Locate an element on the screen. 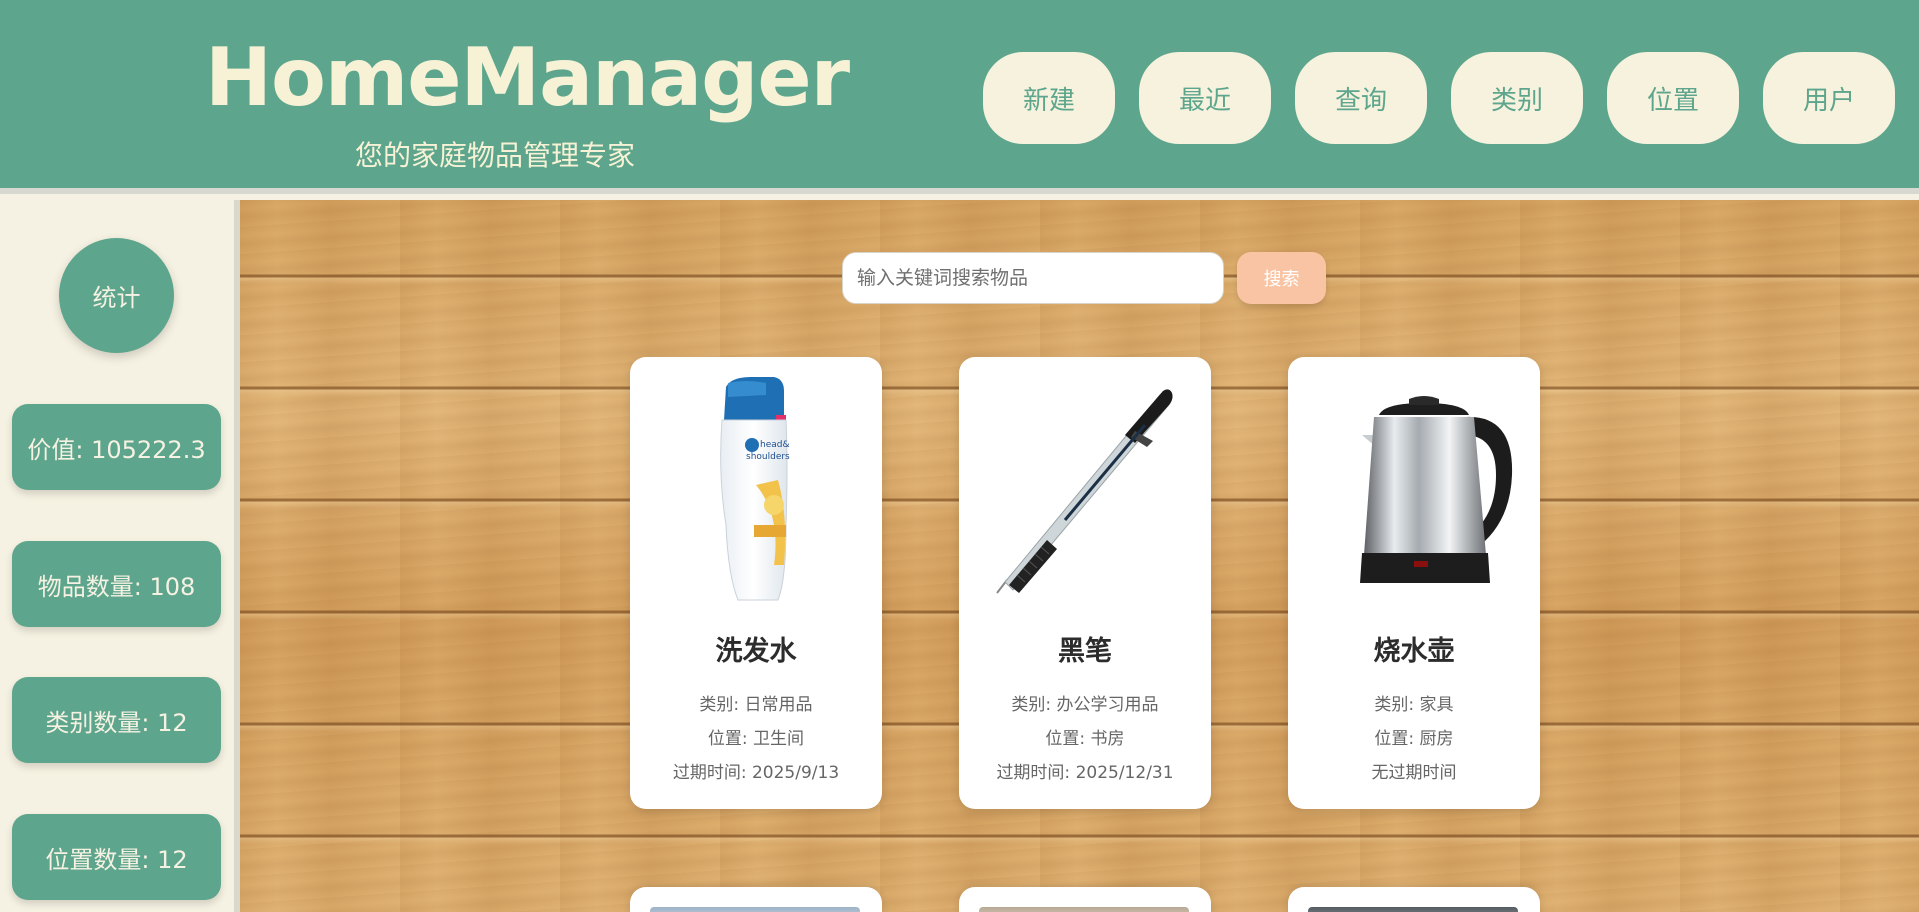  svg-text: head& is located at coordinates (775, 445).